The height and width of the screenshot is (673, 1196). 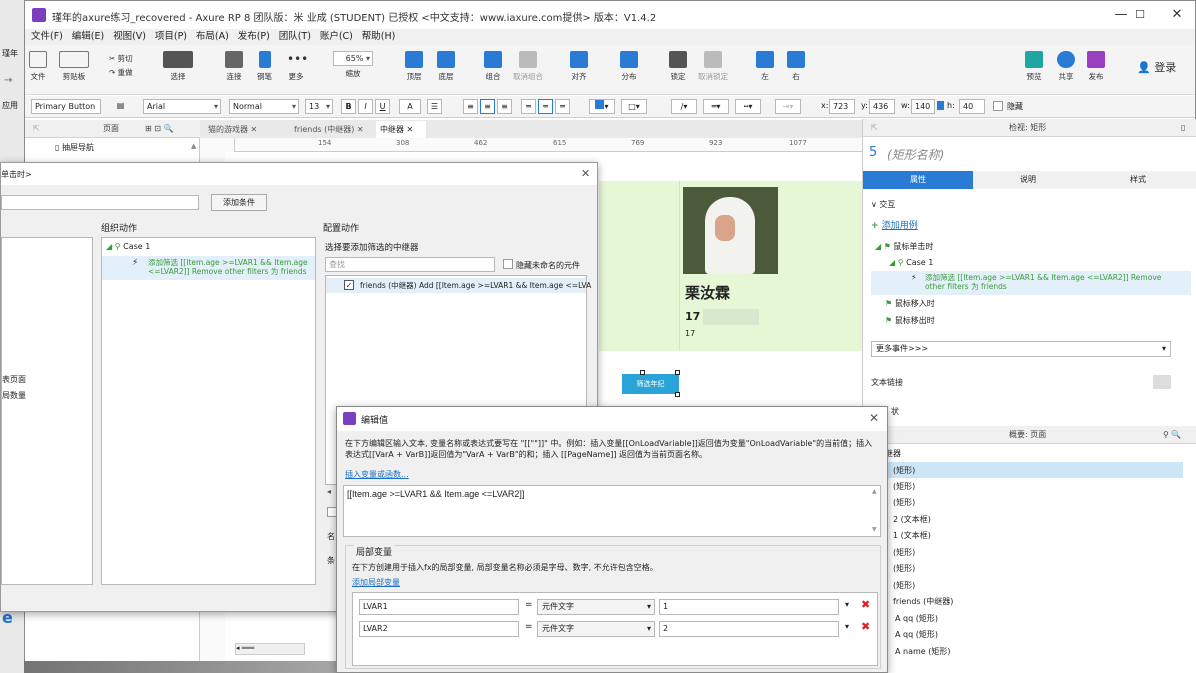 I want to click on case-name-input, so click(x=100, y=202).